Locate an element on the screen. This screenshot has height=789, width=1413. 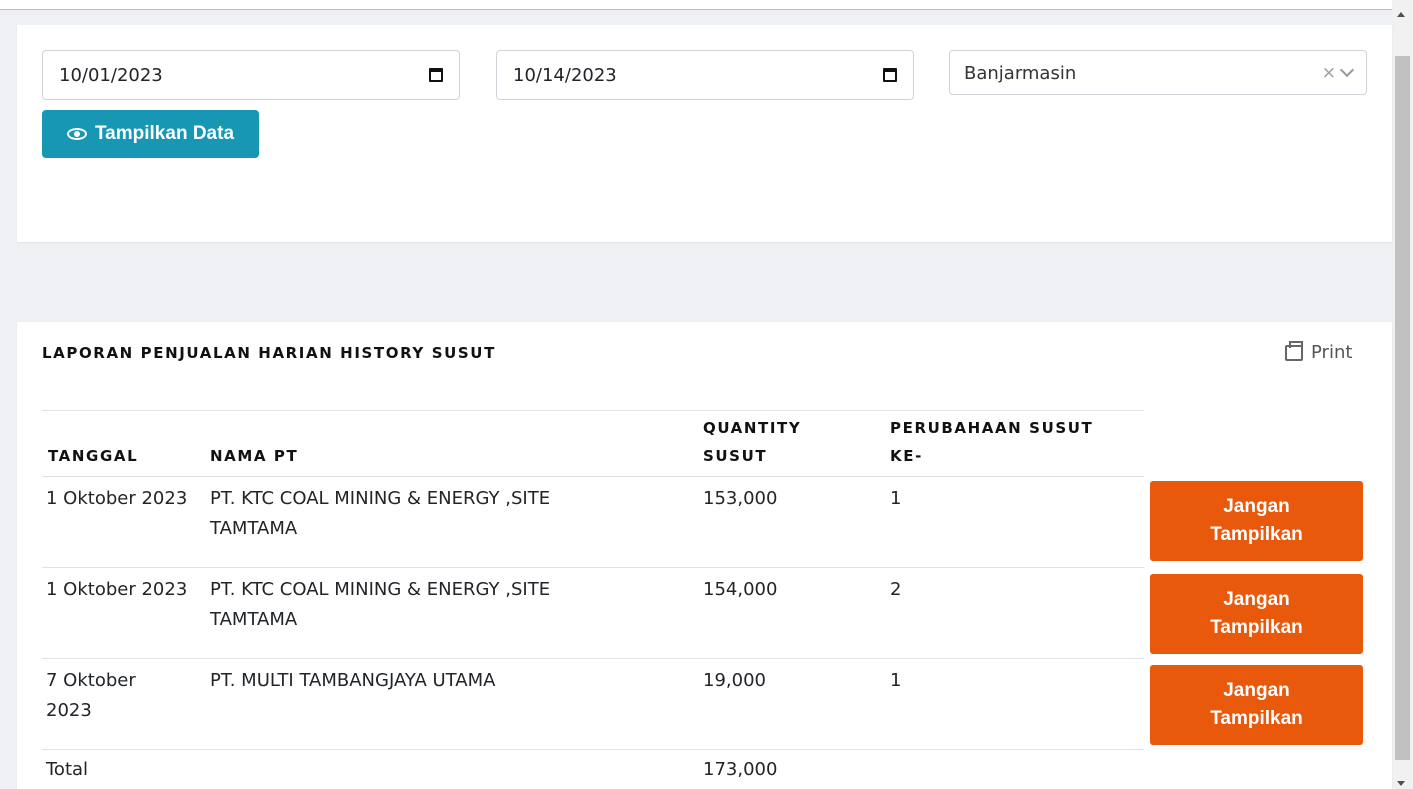
row1-hide-button: Jangan Tampilkan is located at coordinates (1256, 521).